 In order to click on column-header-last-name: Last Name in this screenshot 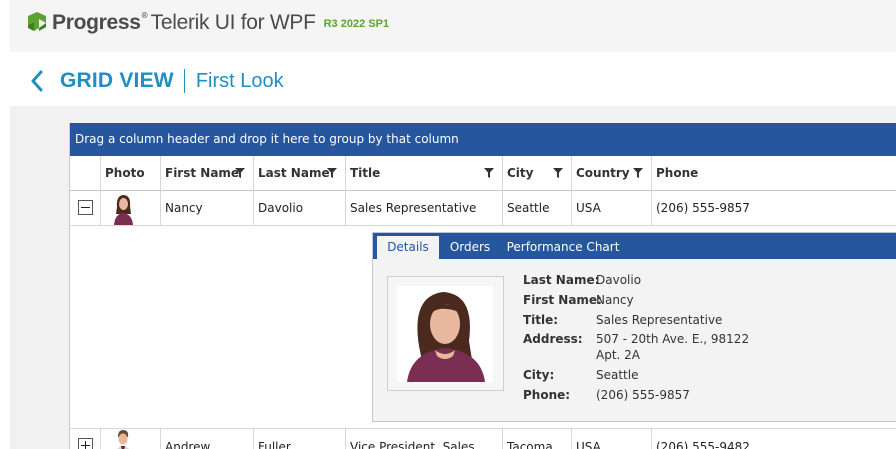, I will do `click(300, 173)`.